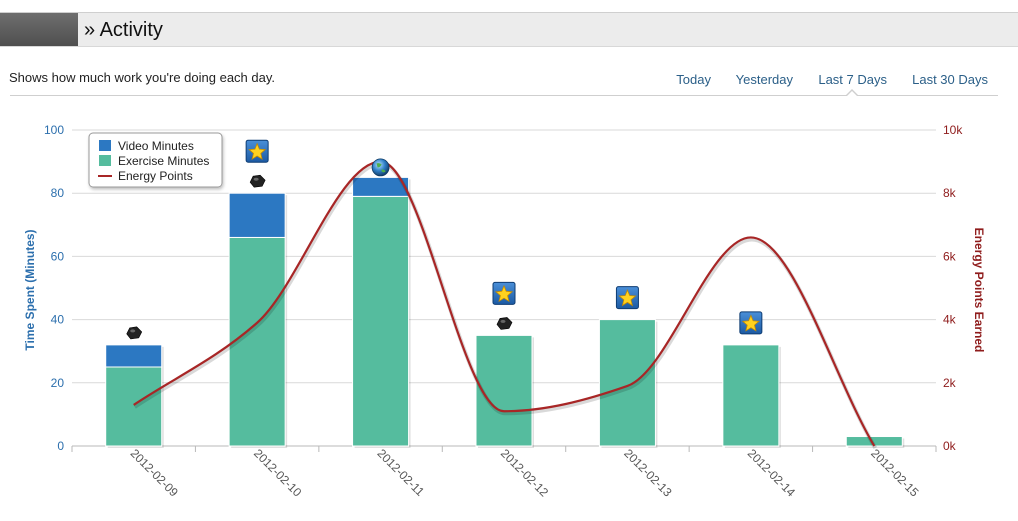 This screenshot has width=1018, height=521. What do you see at coordinates (105, 145) in the screenshot?
I see `legend-swatch-video` at bounding box center [105, 145].